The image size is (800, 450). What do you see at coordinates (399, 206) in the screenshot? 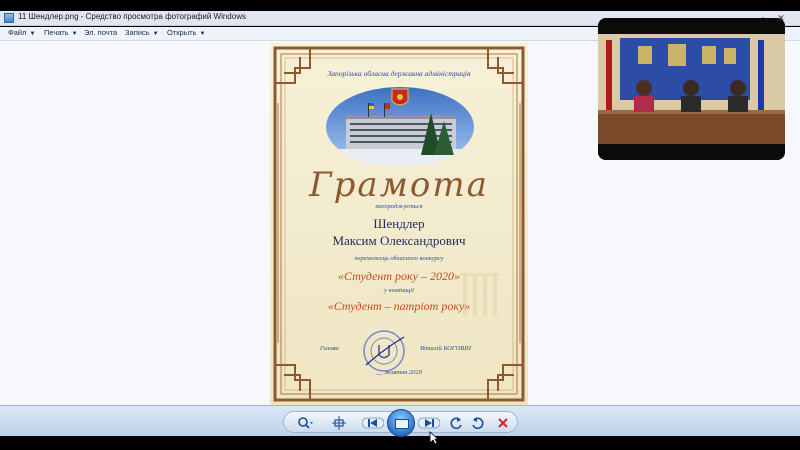
I see `award-text: нагороджується` at bounding box center [399, 206].